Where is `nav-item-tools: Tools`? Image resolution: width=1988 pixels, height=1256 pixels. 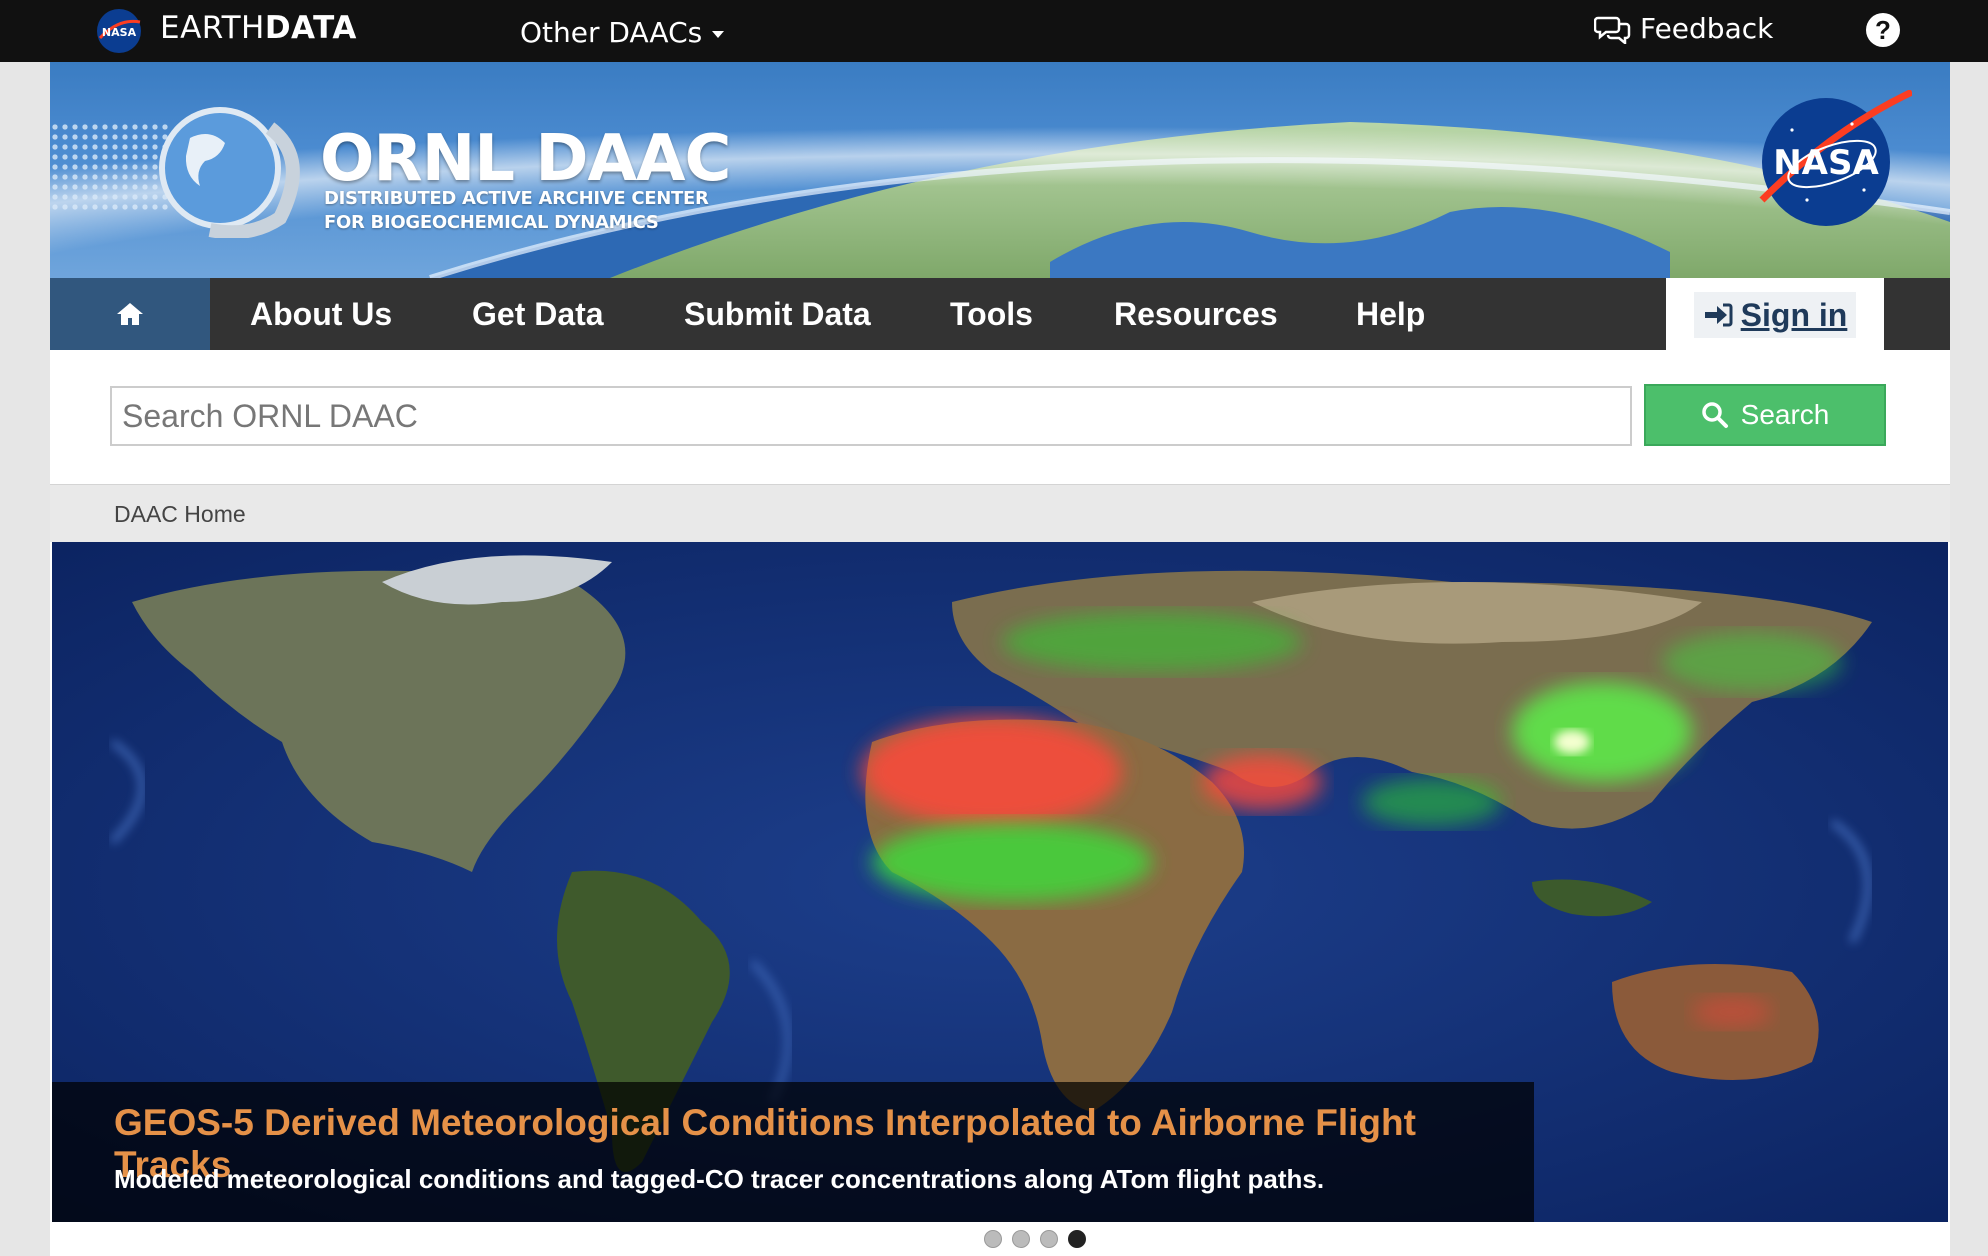 nav-item-tools: Tools is located at coordinates (991, 314).